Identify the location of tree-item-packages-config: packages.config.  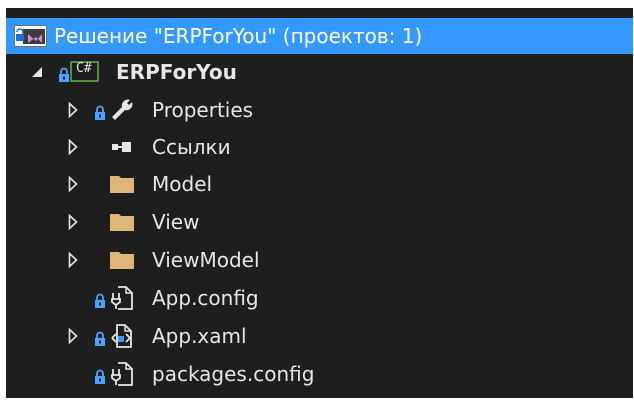
(319, 374).